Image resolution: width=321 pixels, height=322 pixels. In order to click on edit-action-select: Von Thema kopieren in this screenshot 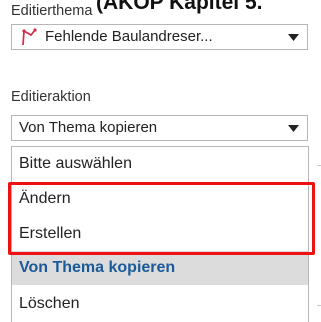, I will do `click(159, 128)`.